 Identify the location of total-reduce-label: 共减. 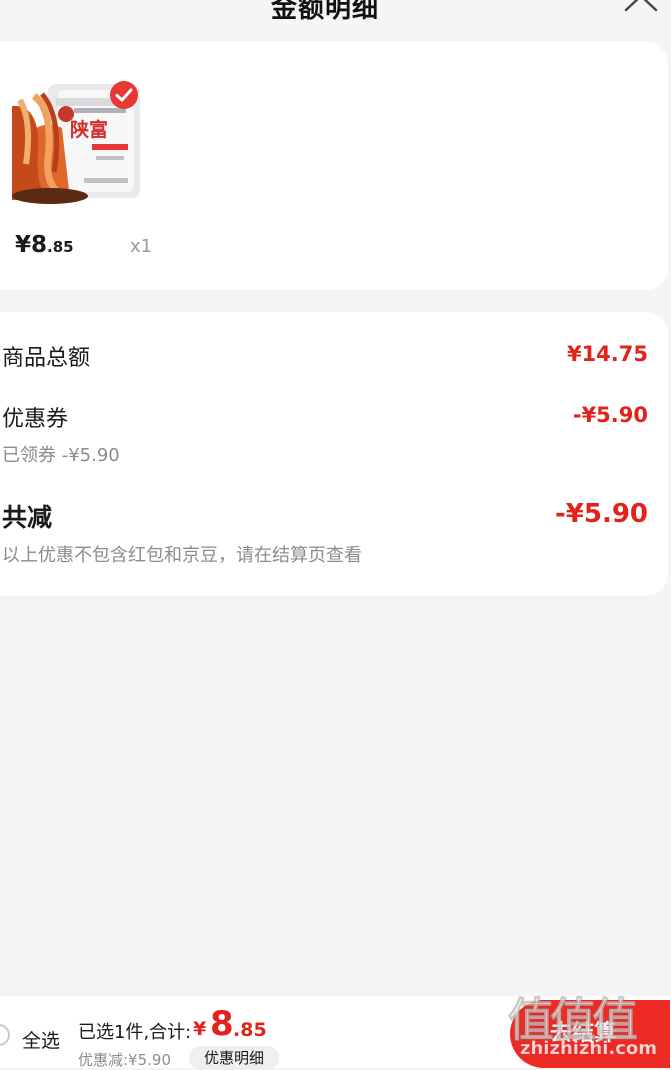
(27, 517).